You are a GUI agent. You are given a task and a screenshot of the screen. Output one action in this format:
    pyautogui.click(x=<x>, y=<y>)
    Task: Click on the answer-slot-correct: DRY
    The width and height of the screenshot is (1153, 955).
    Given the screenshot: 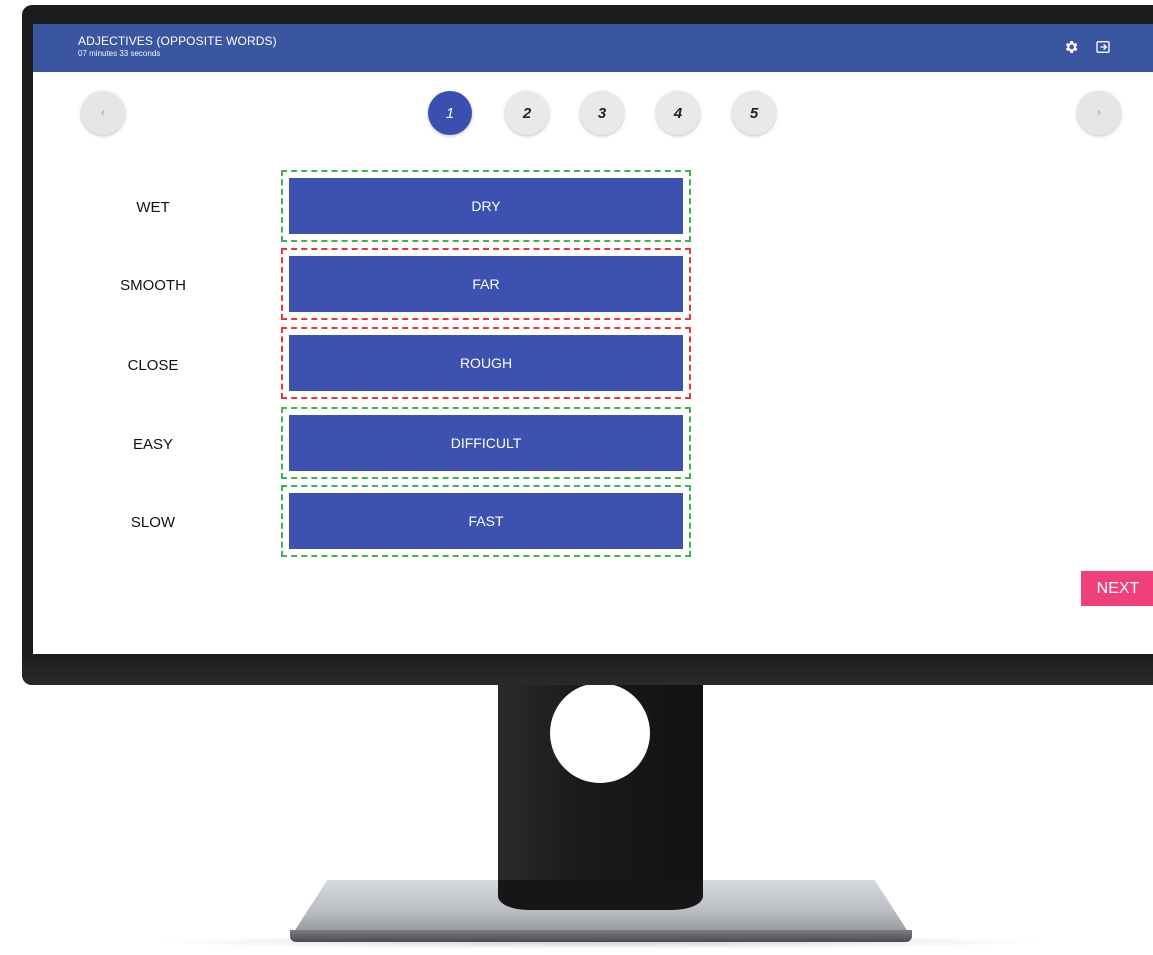 What is the action you would take?
    pyautogui.click(x=486, y=206)
    